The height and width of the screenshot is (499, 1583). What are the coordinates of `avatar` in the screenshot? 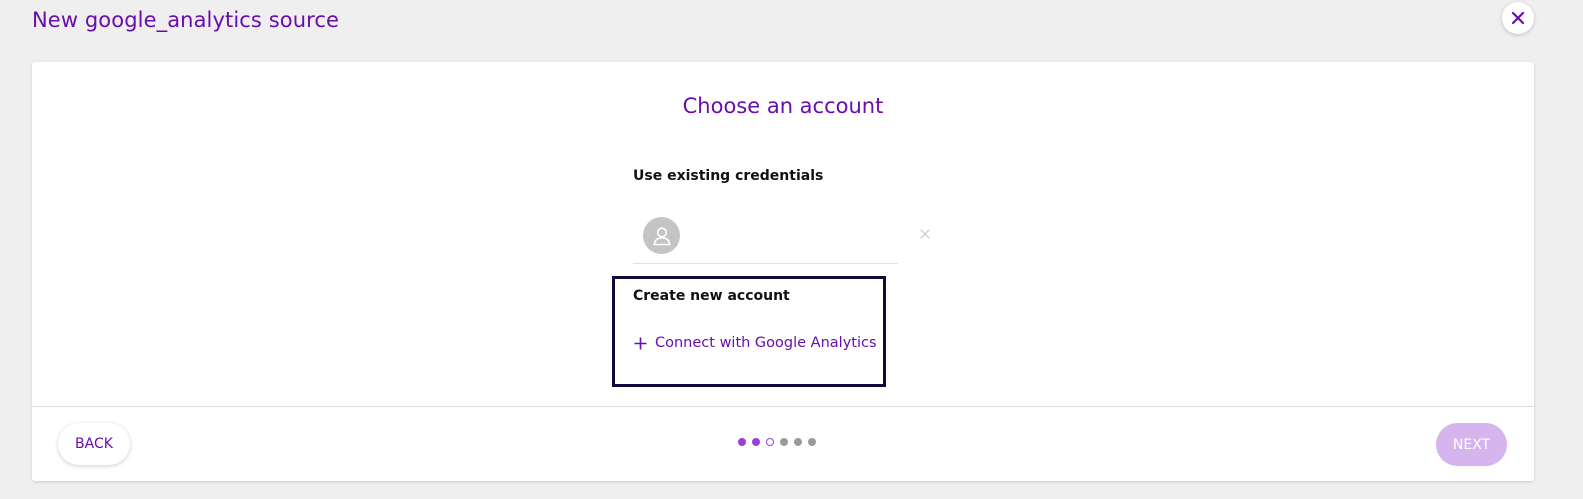 It's located at (661, 235).